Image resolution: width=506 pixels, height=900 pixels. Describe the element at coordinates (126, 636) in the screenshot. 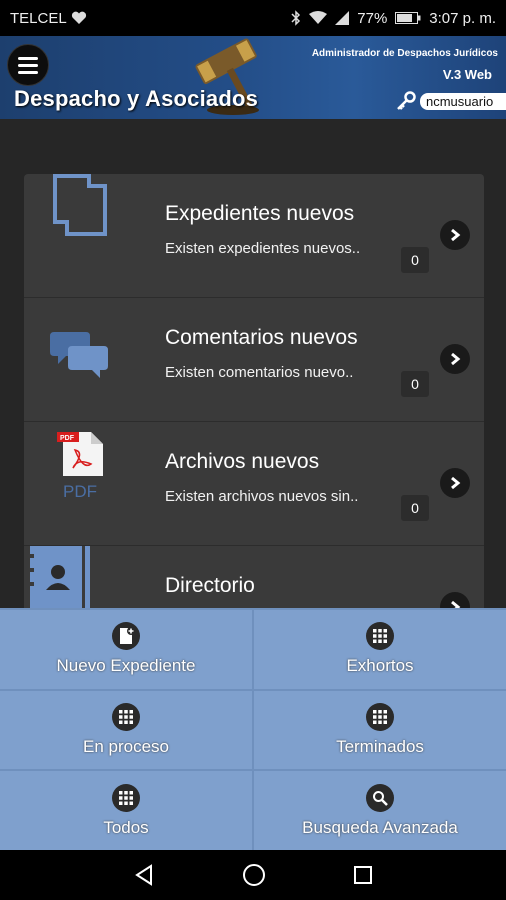

I see `new-document-icon` at that location.